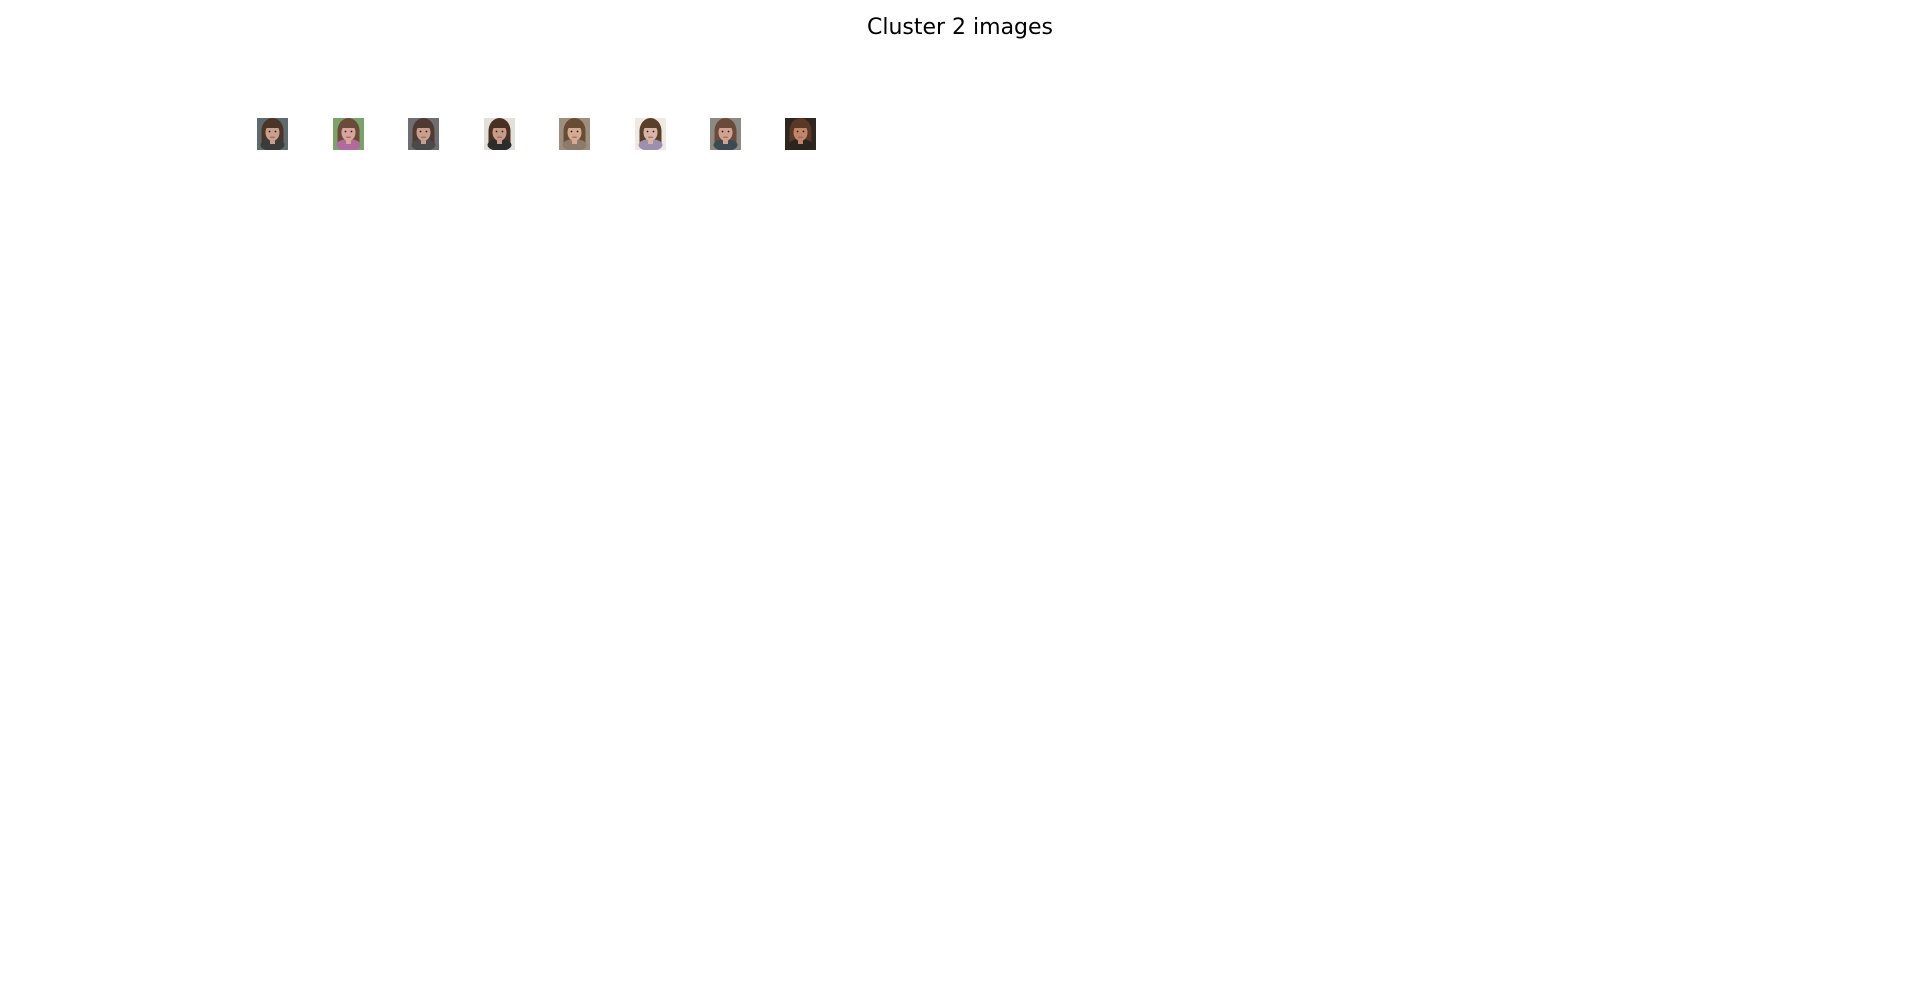 Image resolution: width=1920 pixels, height=985 pixels. What do you see at coordinates (960, 27) in the screenshot?
I see `figure-title: Cluster 2 images` at bounding box center [960, 27].